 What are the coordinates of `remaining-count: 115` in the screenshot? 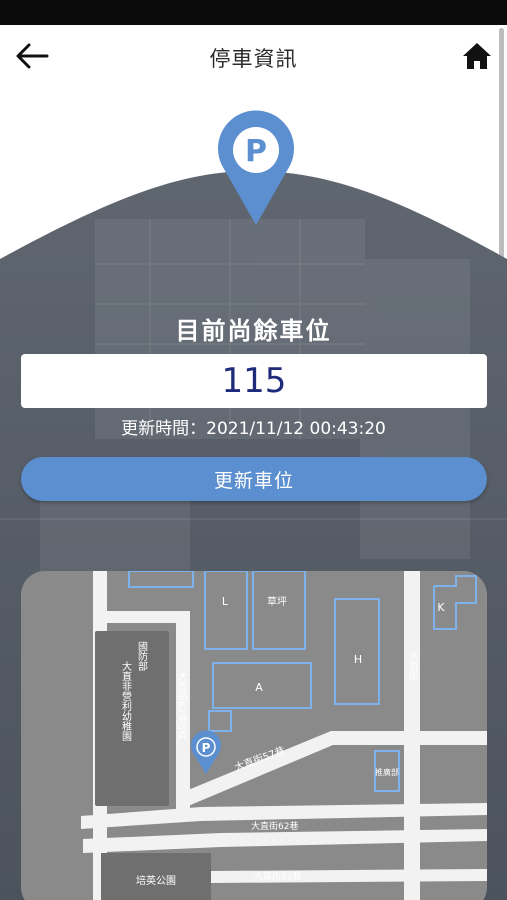 It's located at (254, 381).